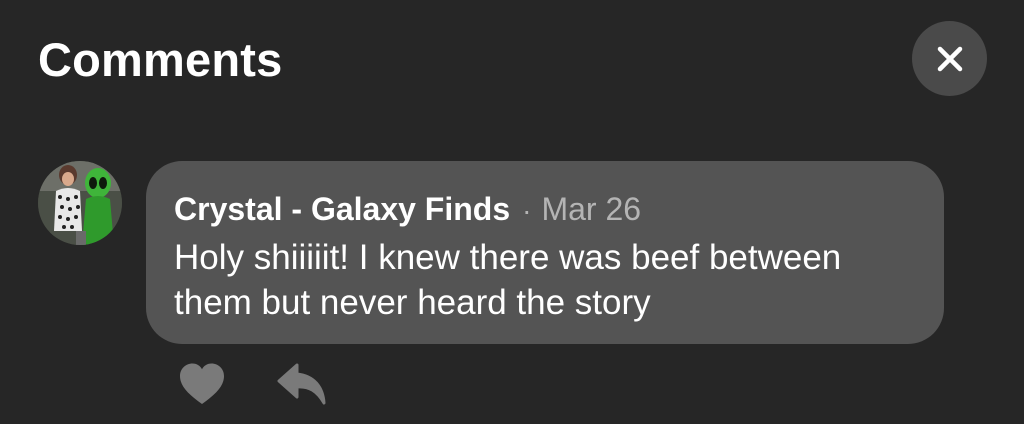  I want to click on comment-date: Mar 26, so click(591, 209).